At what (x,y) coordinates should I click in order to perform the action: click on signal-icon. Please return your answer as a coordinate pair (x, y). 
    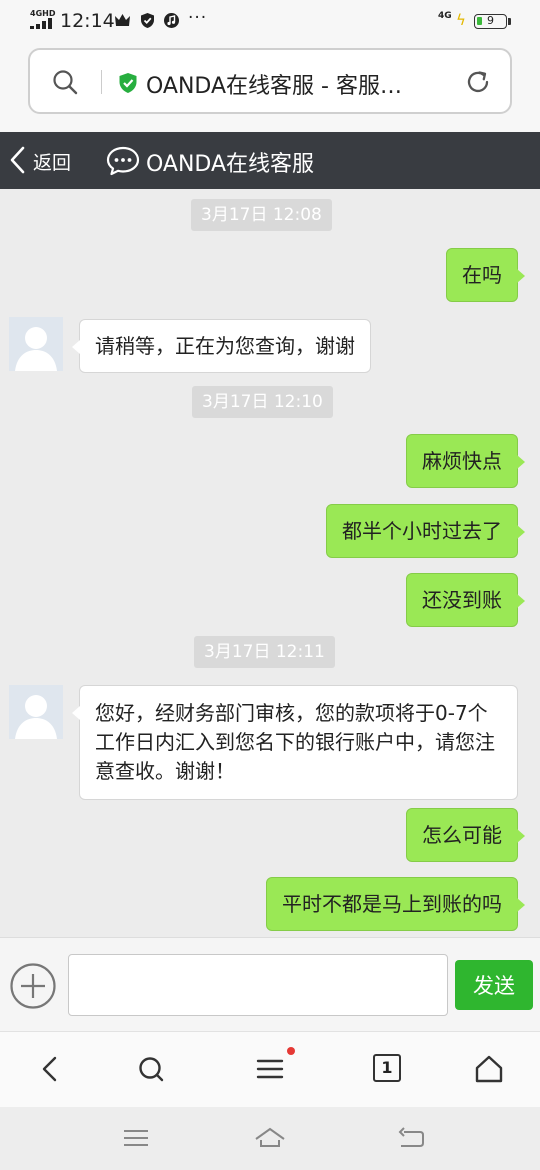
    Looking at the image, I should click on (41, 23).